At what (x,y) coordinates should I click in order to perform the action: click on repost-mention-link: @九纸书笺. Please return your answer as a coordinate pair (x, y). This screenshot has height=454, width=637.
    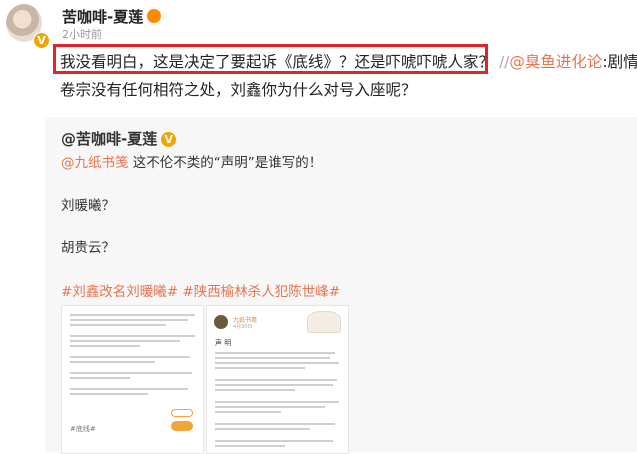
    Looking at the image, I should click on (95, 163).